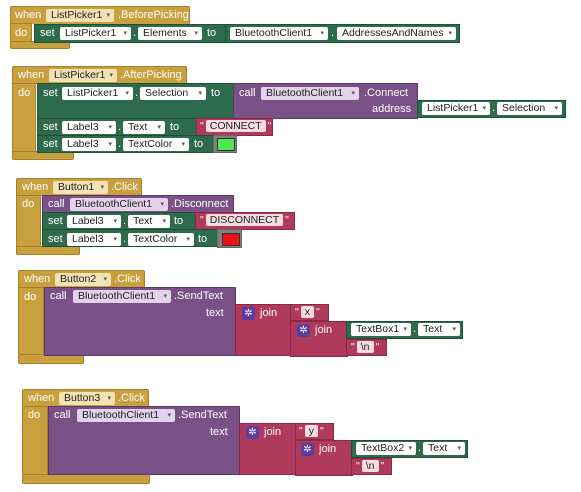 This screenshot has width=581, height=492. Describe the element at coordinates (173, 93) in the screenshot. I see `property-dropdown: Selection ▾` at that location.